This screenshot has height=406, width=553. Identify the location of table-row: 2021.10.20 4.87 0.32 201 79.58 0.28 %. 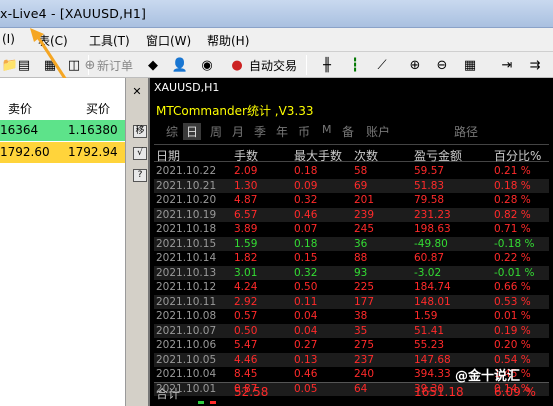
(351, 200).